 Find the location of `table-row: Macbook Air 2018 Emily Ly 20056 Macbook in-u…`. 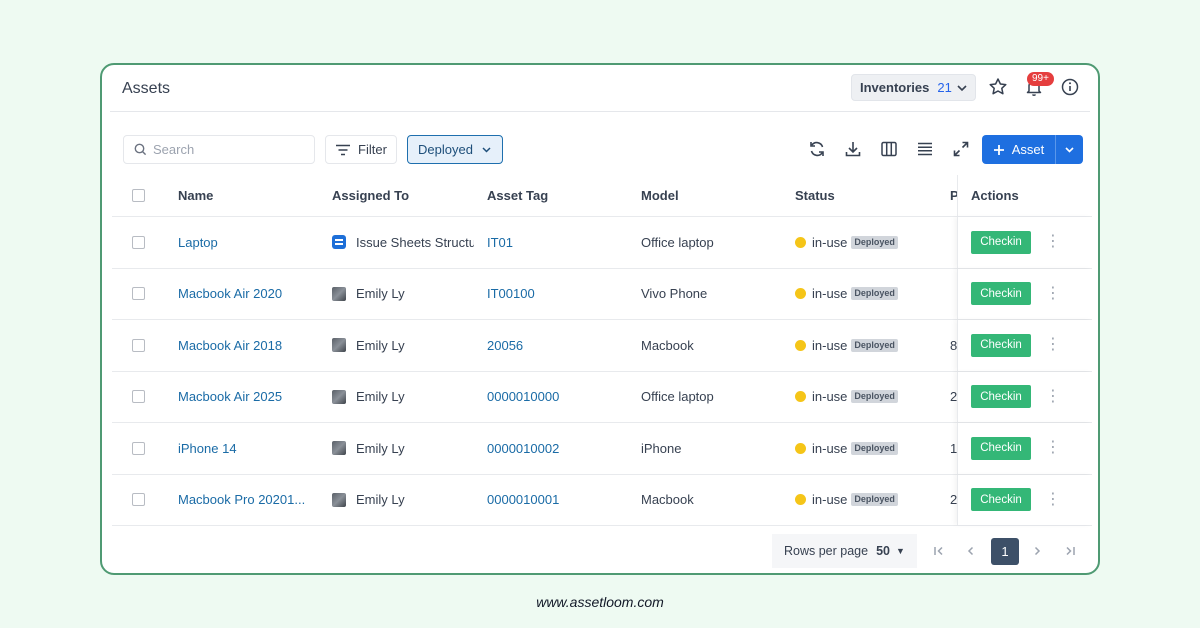

table-row: Macbook Air 2018 Emily Ly 20056 Macbook in-u… is located at coordinates (602, 346).